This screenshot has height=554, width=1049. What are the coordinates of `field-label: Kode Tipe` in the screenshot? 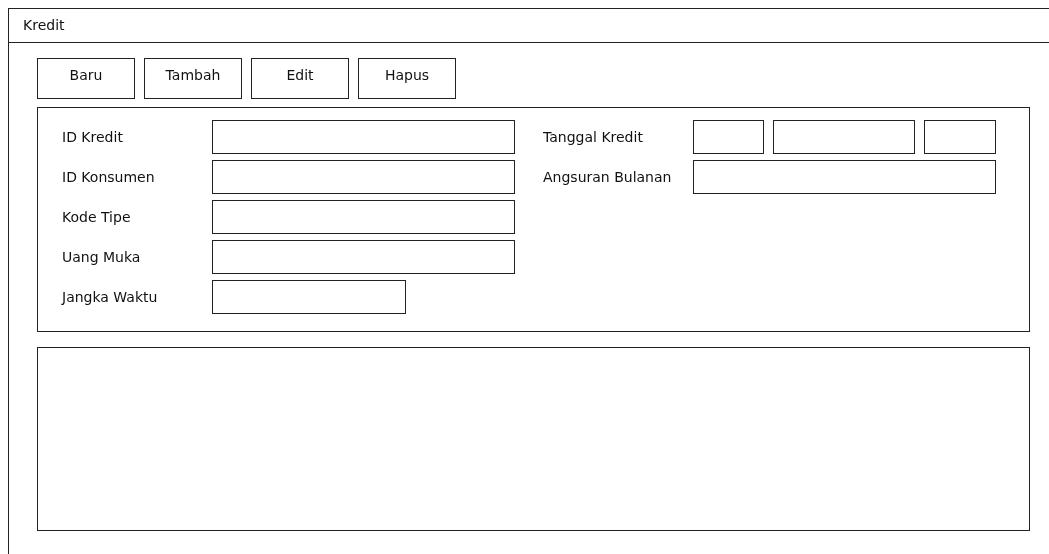 It's located at (97, 217).